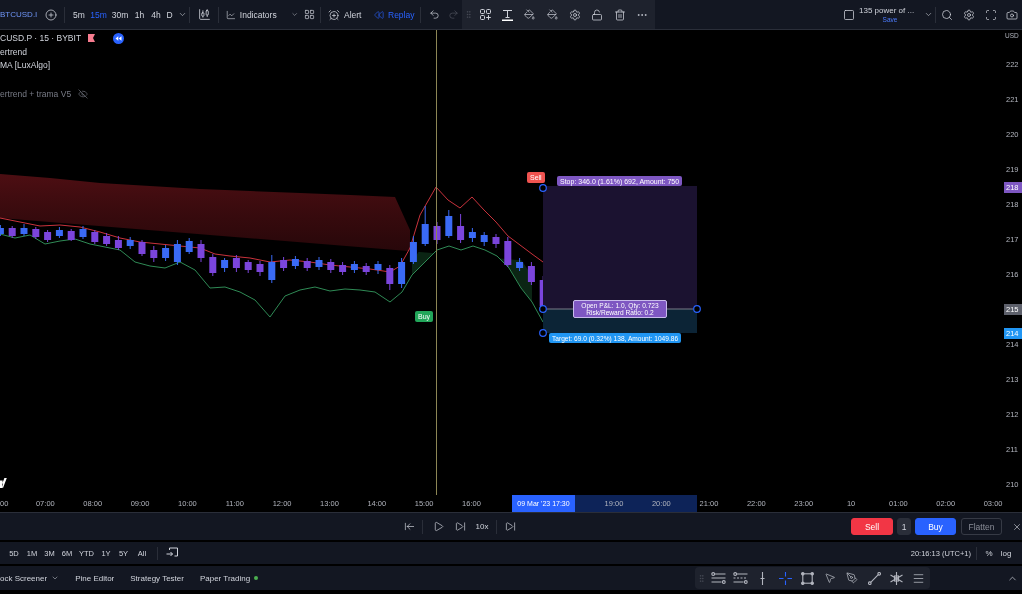 The width and height of the screenshot is (1022, 594). I want to click on text-color-icon, so click(508, 14).